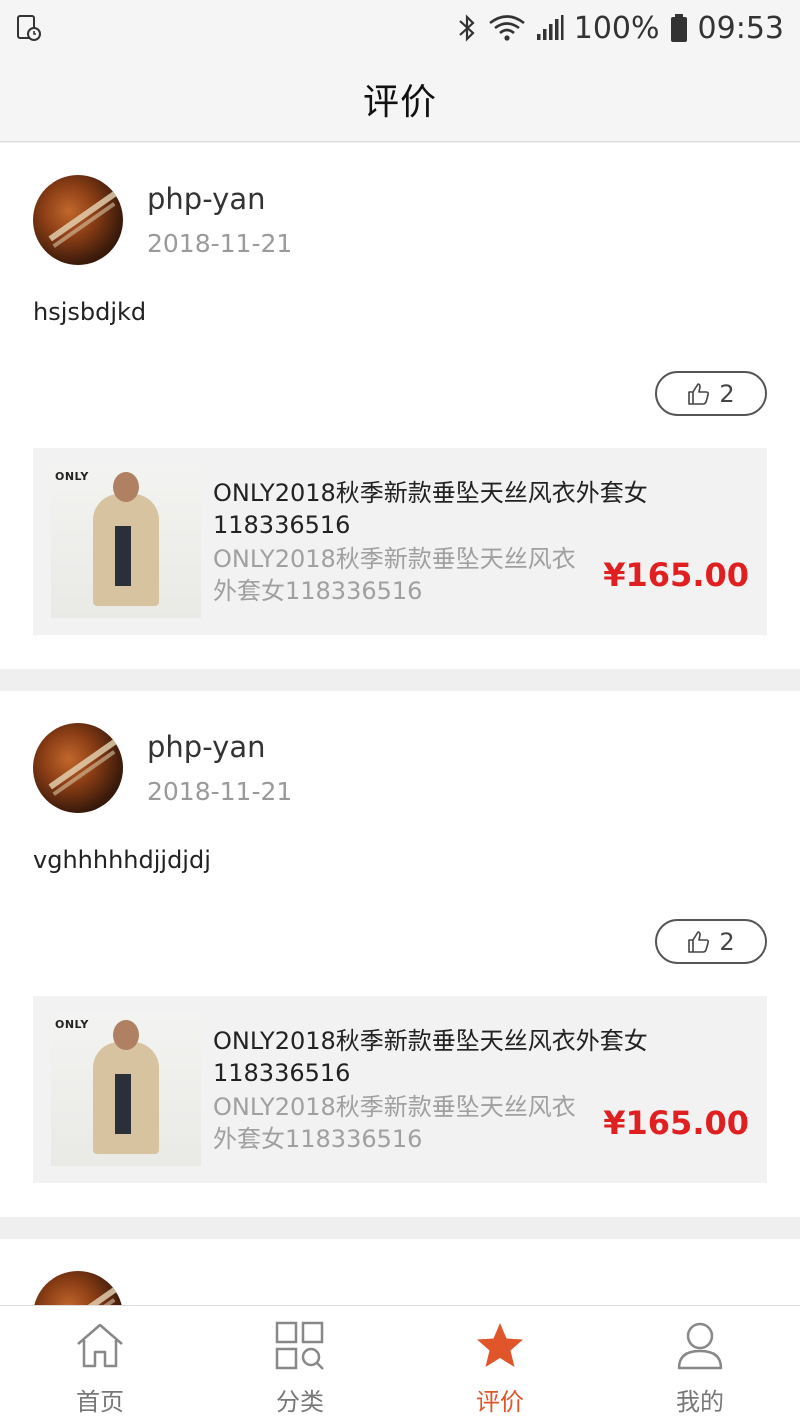 Image resolution: width=800 pixels, height=1422 pixels. I want to click on tab-label: 首页, so click(100, 1402).